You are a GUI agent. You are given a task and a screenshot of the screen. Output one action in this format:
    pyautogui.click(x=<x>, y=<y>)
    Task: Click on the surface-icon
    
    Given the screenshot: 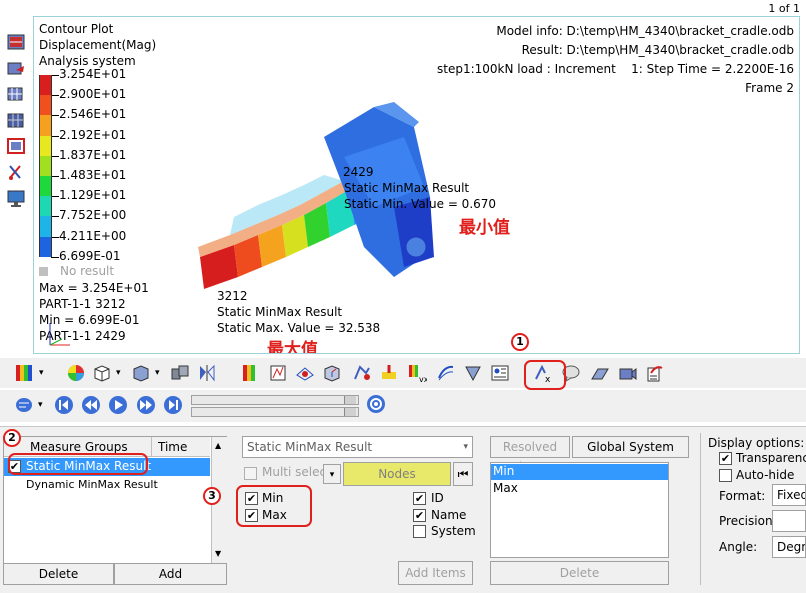 What is the action you would take?
    pyautogui.click(x=600, y=373)
    